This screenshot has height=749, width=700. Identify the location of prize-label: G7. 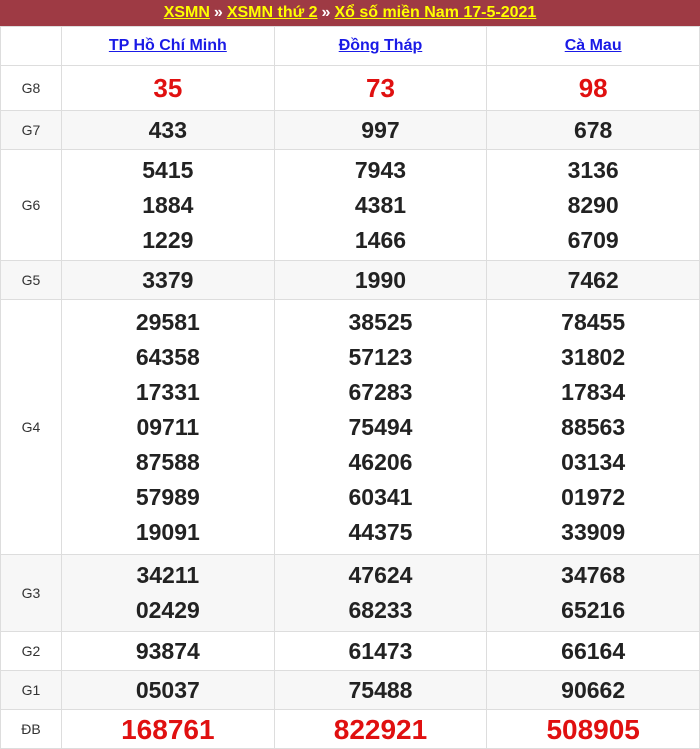
(31, 130).